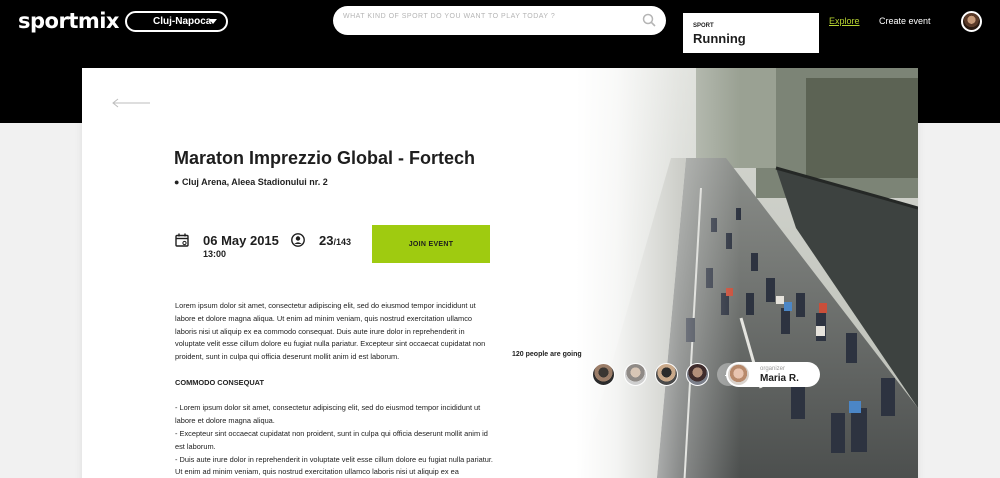 Image resolution: width=1000 pixels, height=478 pixels. What do you see at coordinates (488, 16) in the screenshot?
I see `search-input` at bounding box center [488, 16].